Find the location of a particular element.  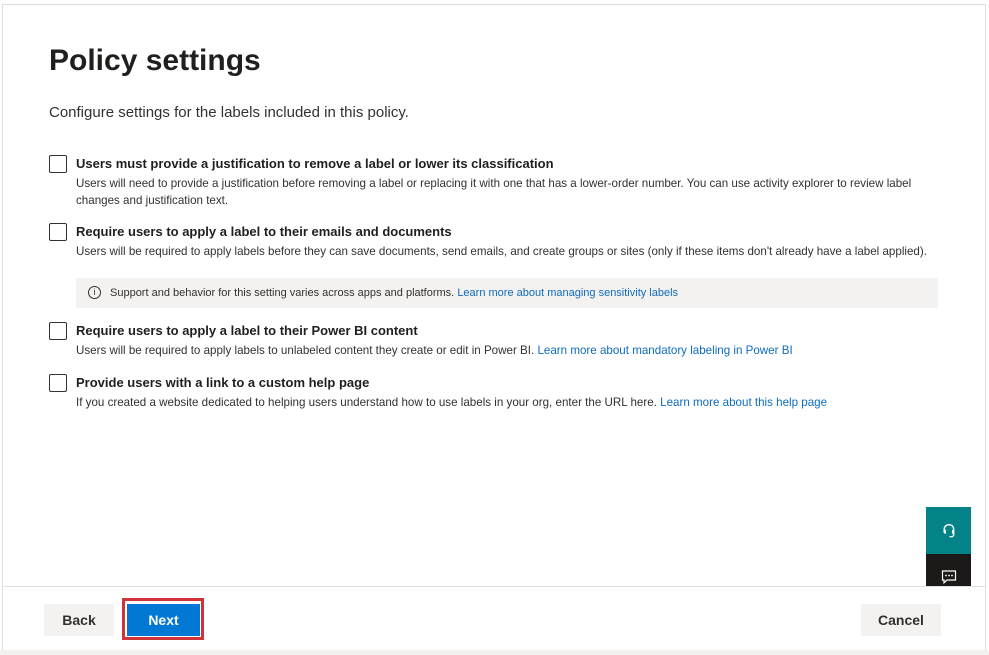

page-title: Policy settings is located at coordinates (155, 60).